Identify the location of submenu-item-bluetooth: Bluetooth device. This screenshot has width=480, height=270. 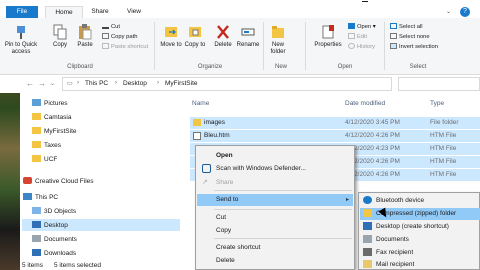
(400, 200).